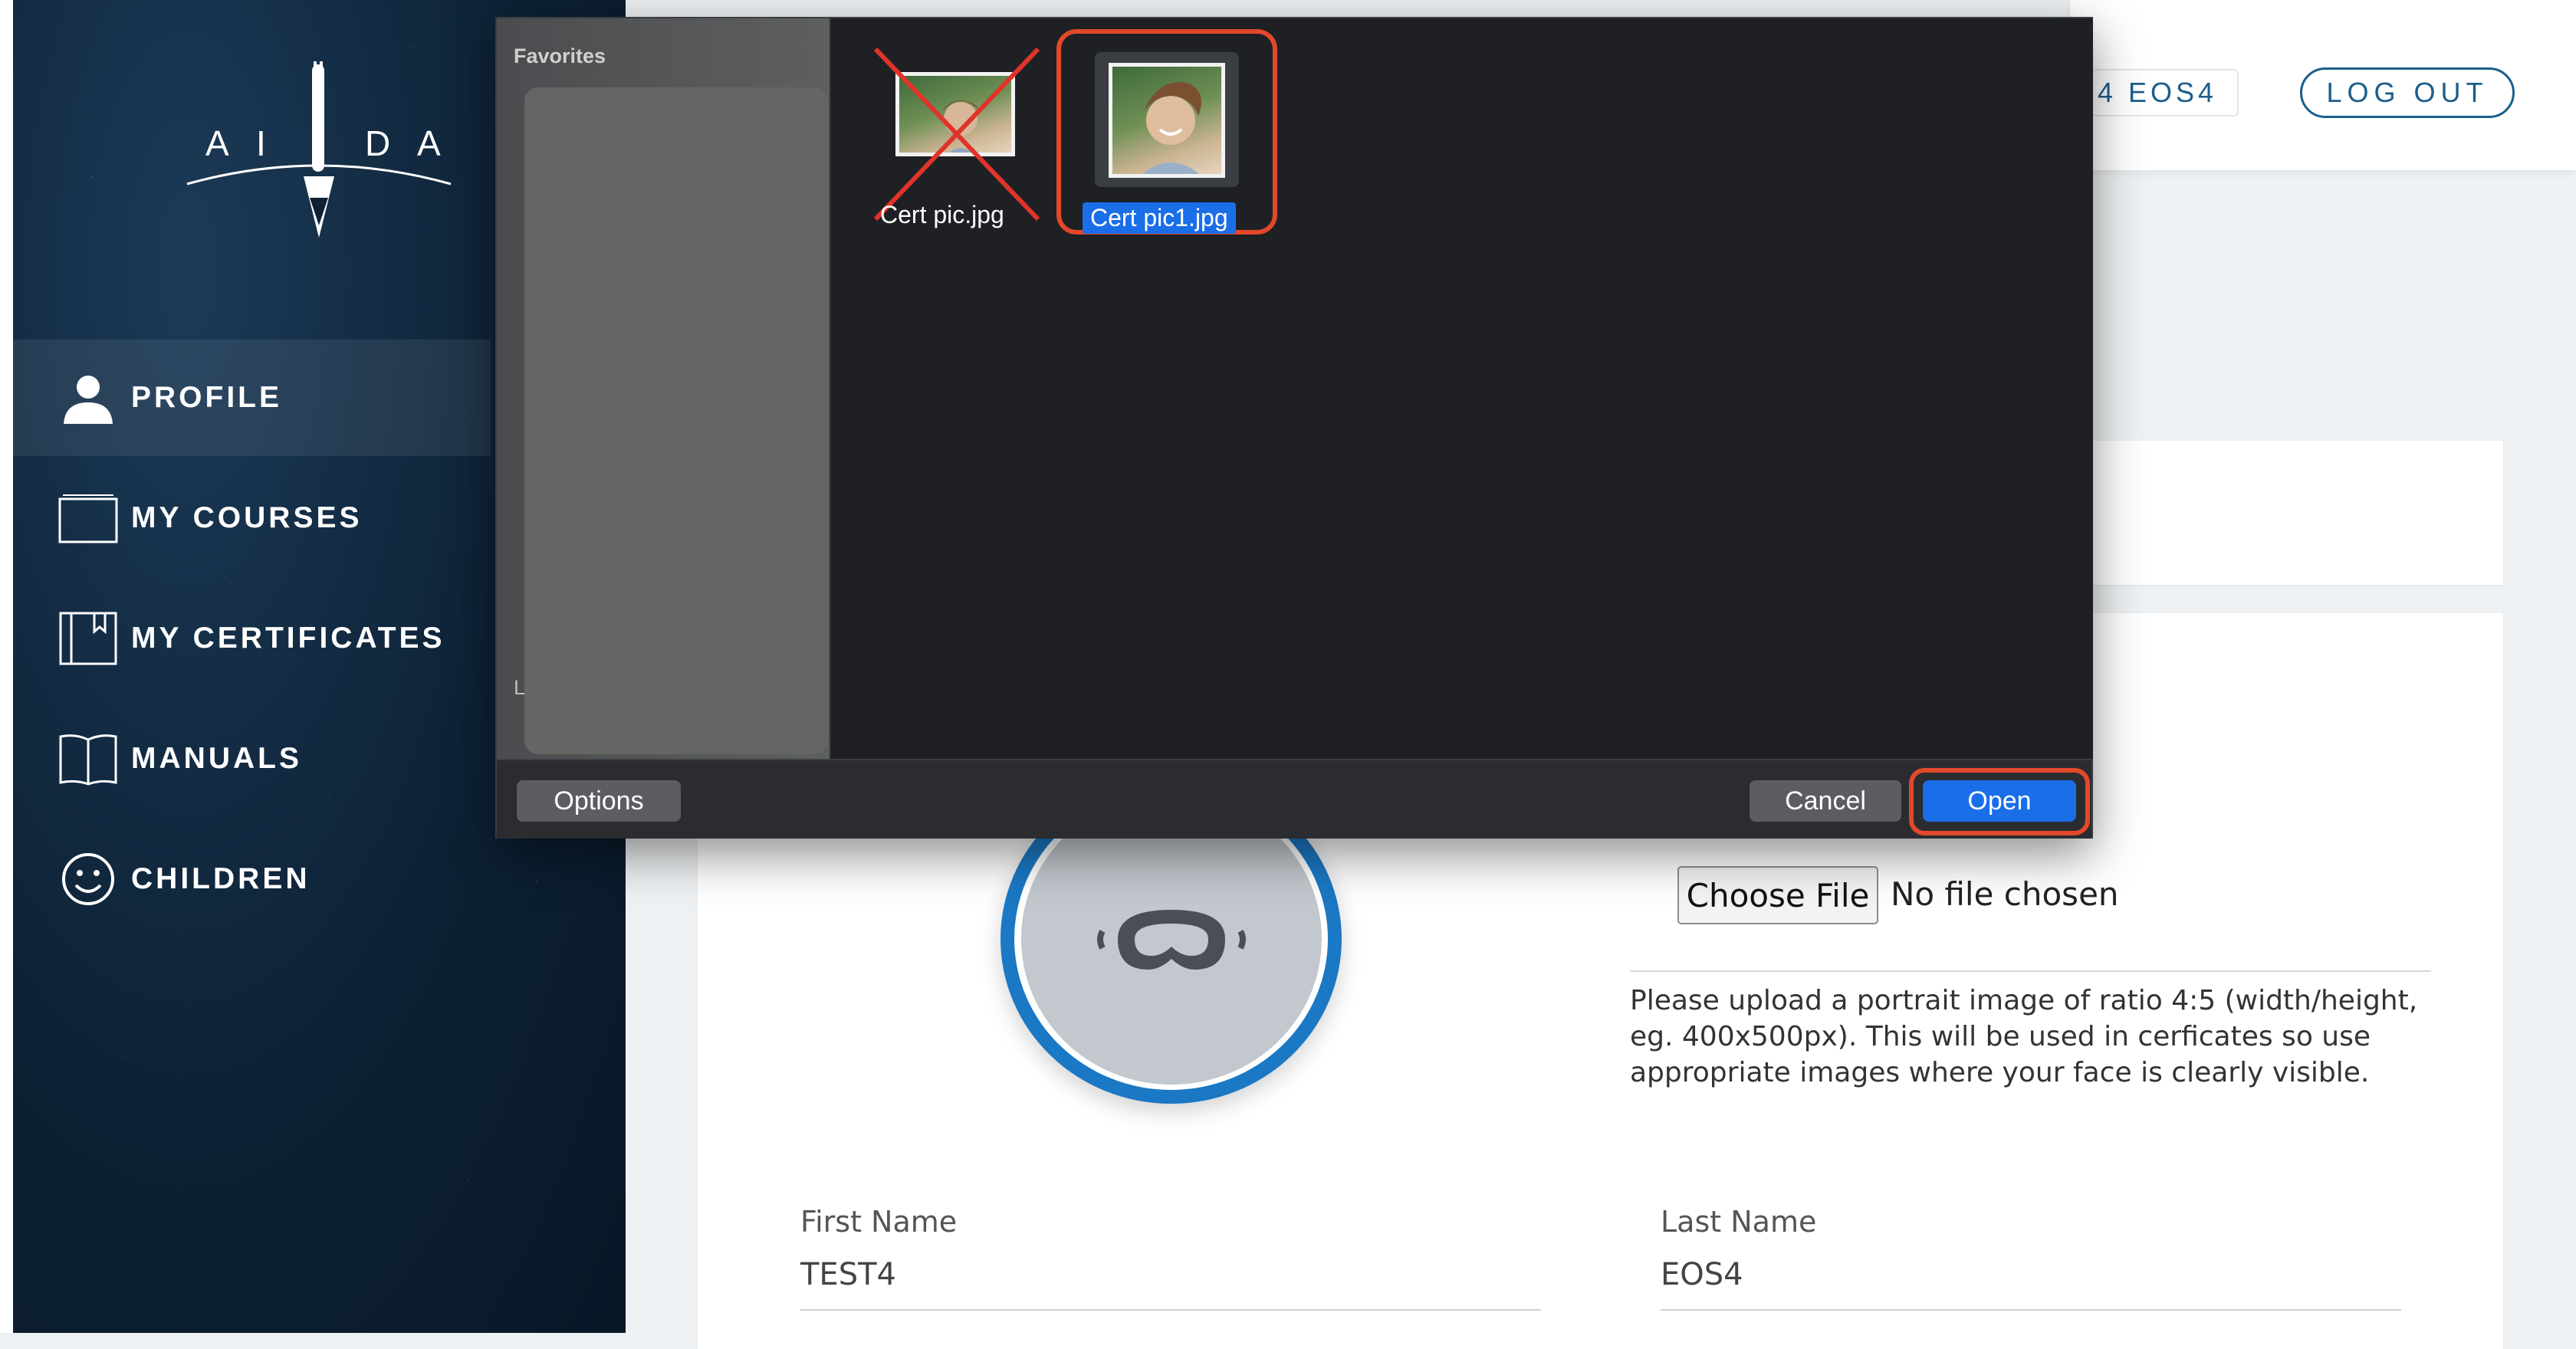 This screenshot has width=2576, height=1349. What do you see at coordinates (1171, 940) in the screenshot?
I see `vr-goggles-icon` at bounding box center [1171, 940].